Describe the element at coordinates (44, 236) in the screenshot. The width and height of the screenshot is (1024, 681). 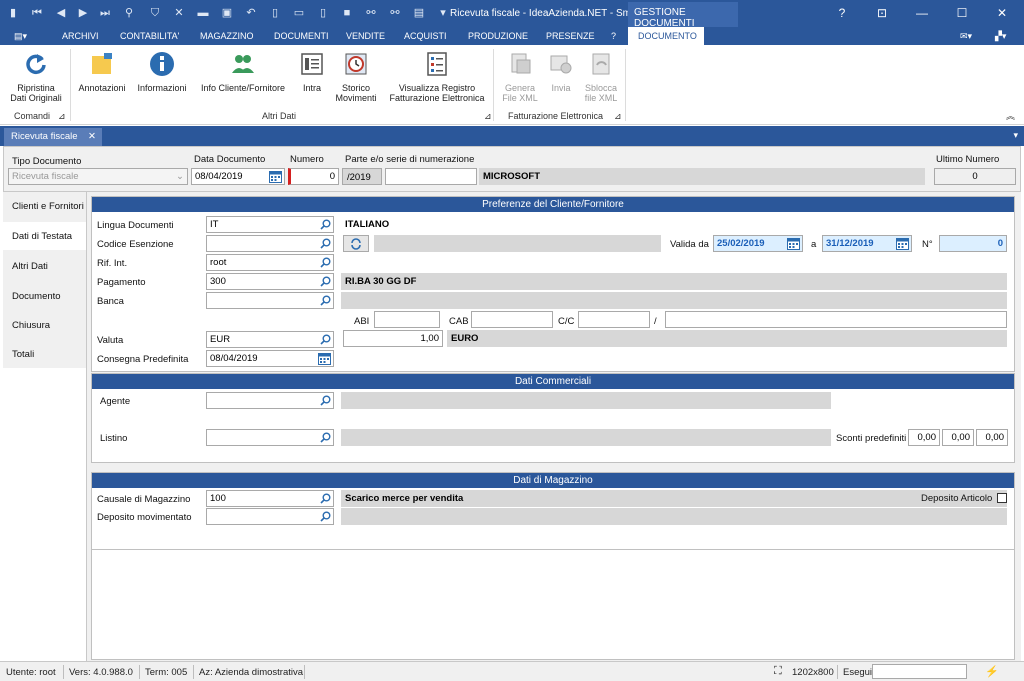
I see `nav-dati-testata: Dati di Testata` at that location.